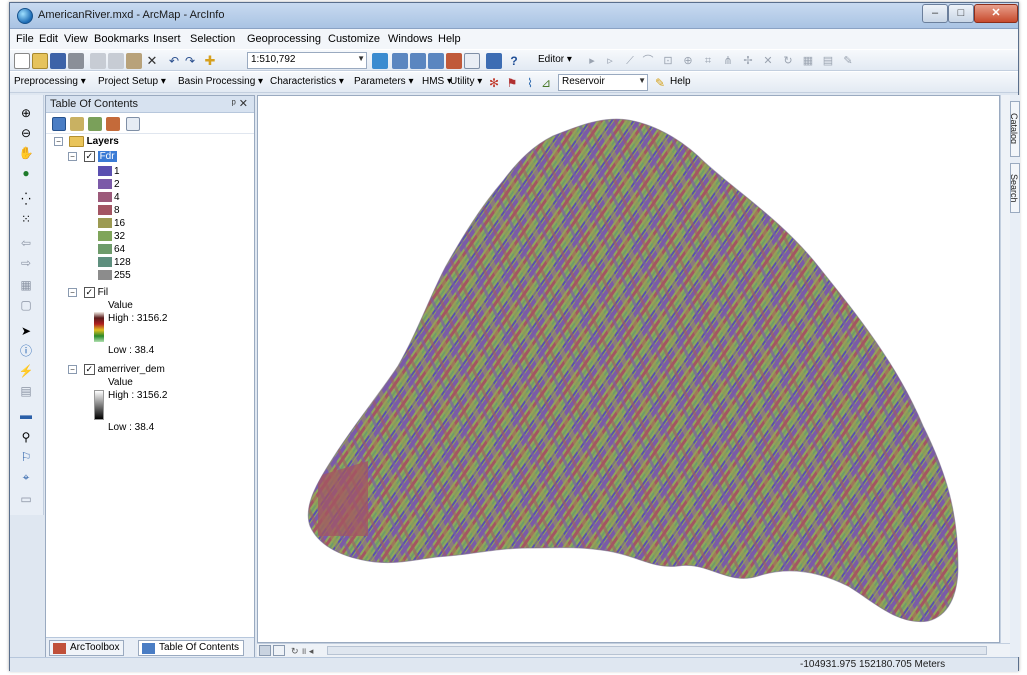 The height and width of the screenshot is (675, 1027). I want to click on menu-bookmarks: Bookmarks, so click(121, 39).